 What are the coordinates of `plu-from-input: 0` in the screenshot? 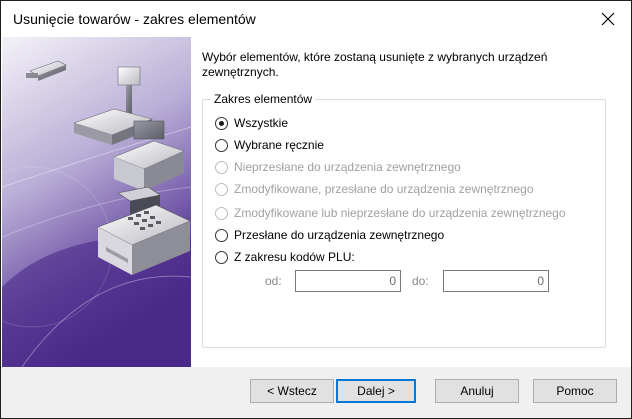 It's located at (348, 281).